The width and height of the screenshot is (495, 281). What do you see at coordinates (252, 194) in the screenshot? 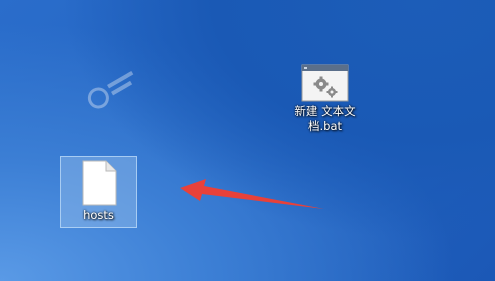
I see `red-arrow-icon` at bounding box center [252, 194].